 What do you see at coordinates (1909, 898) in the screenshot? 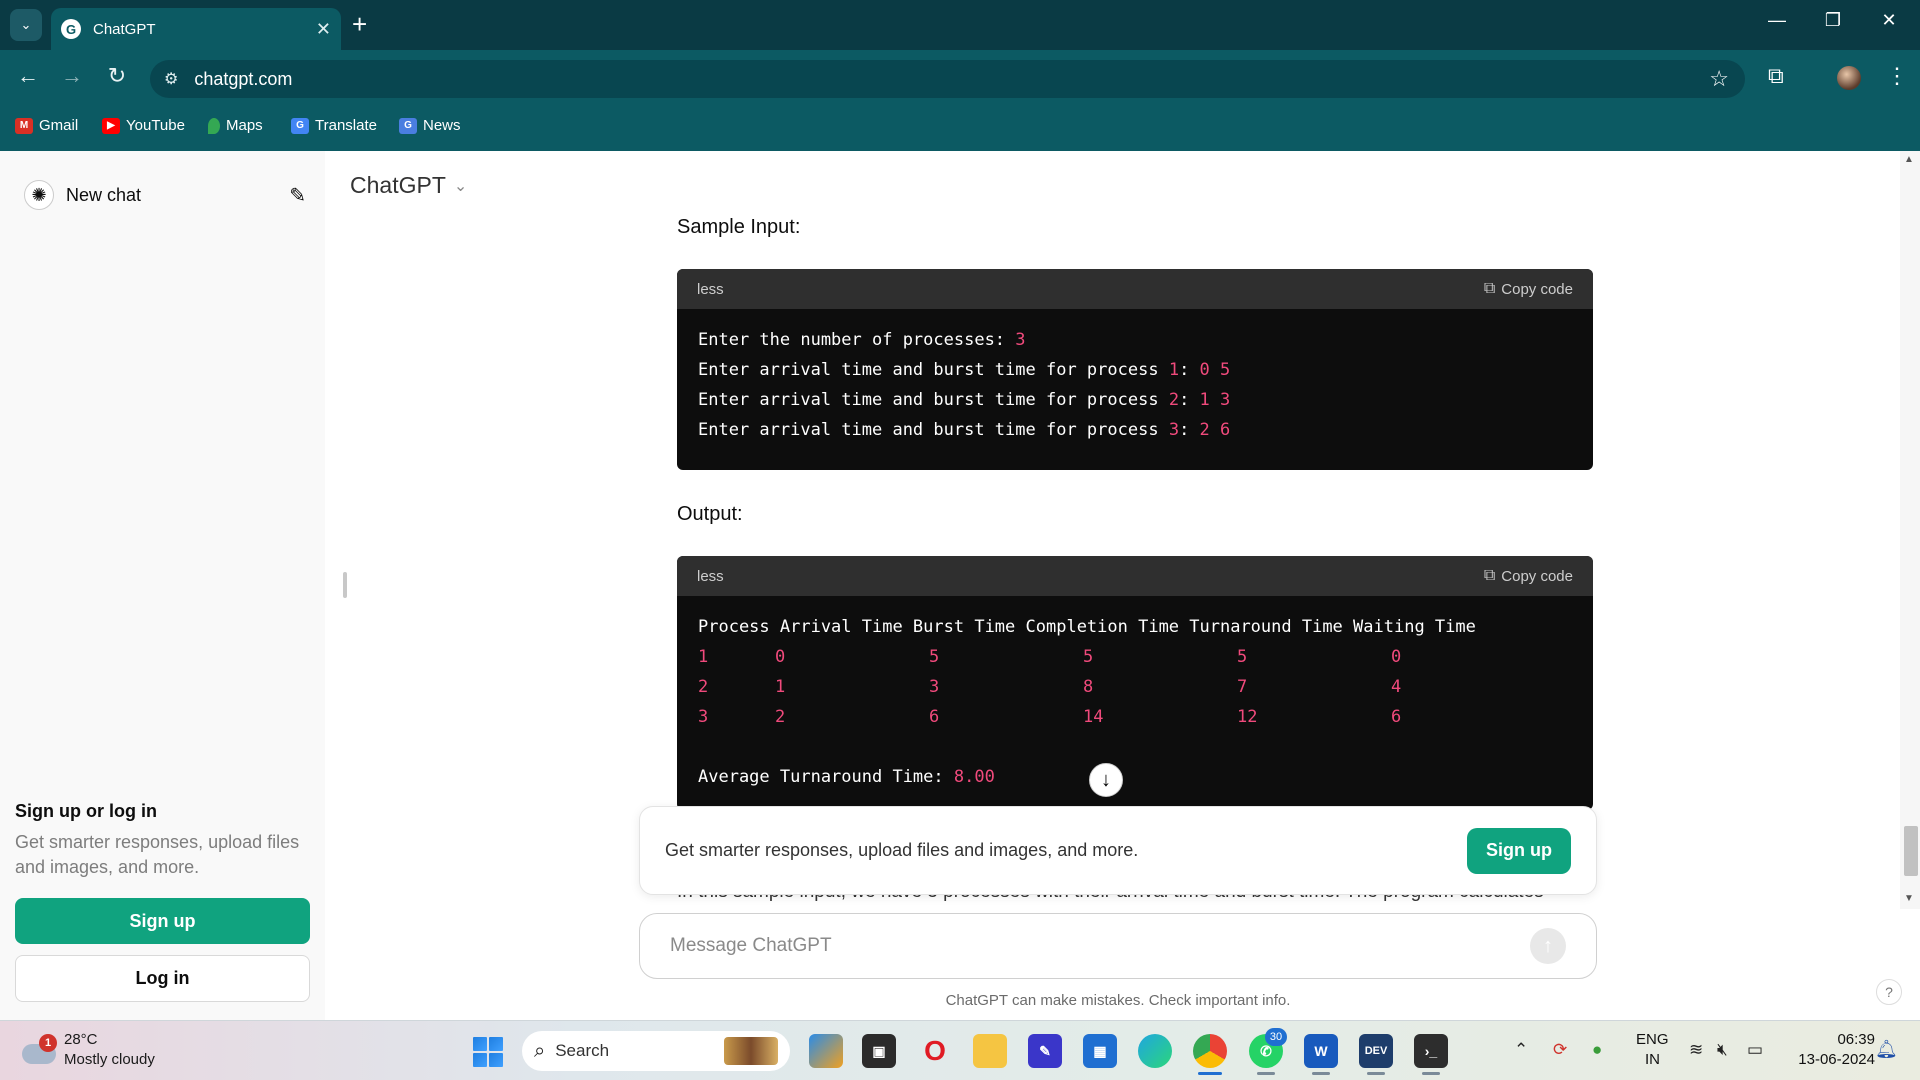
I see `scroll-down-arrow-icon: ▼` at bounding box center [1909, 898].